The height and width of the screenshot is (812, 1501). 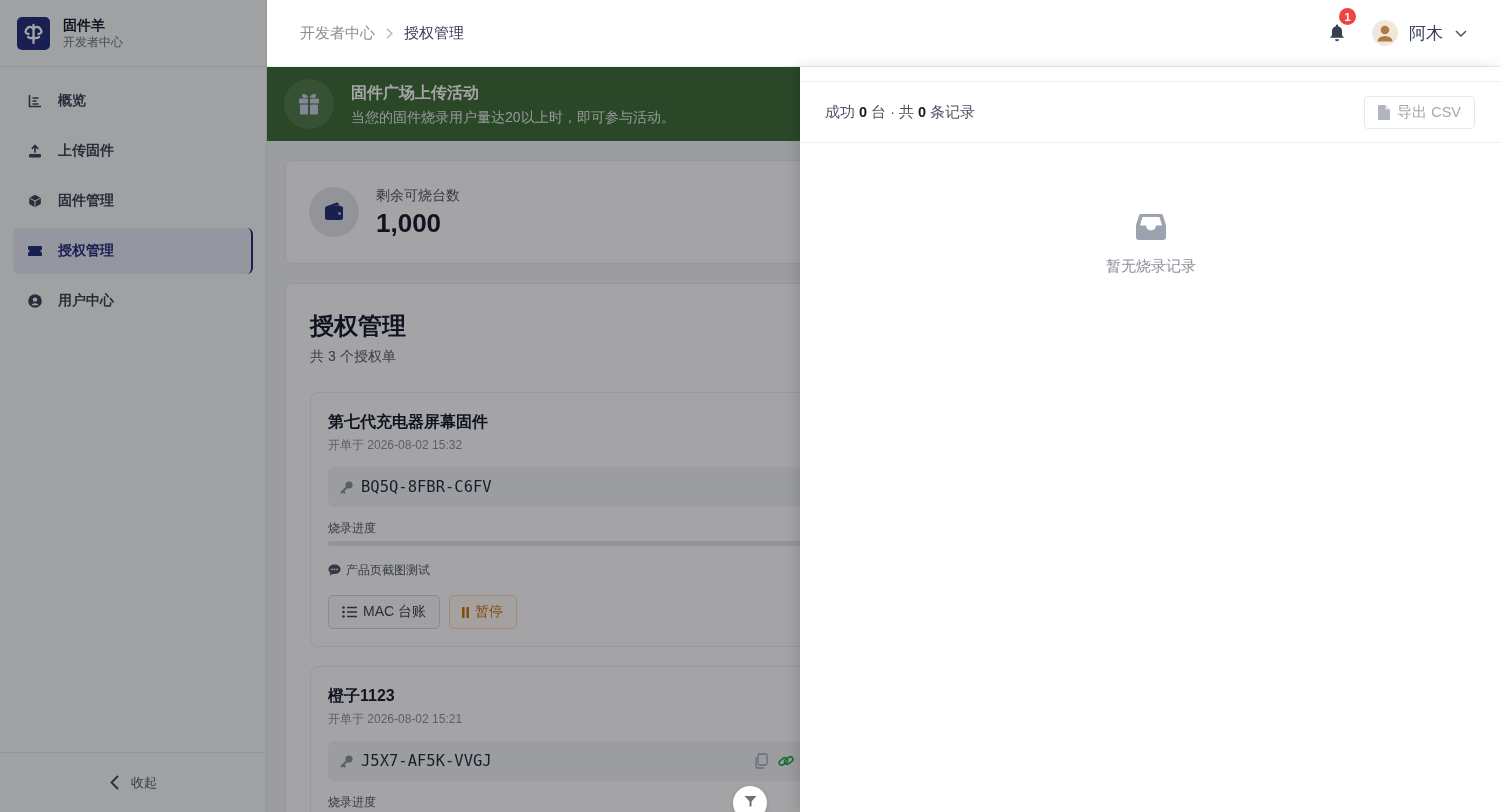 I want to click on upload-icon, so click(x=35, y=151).